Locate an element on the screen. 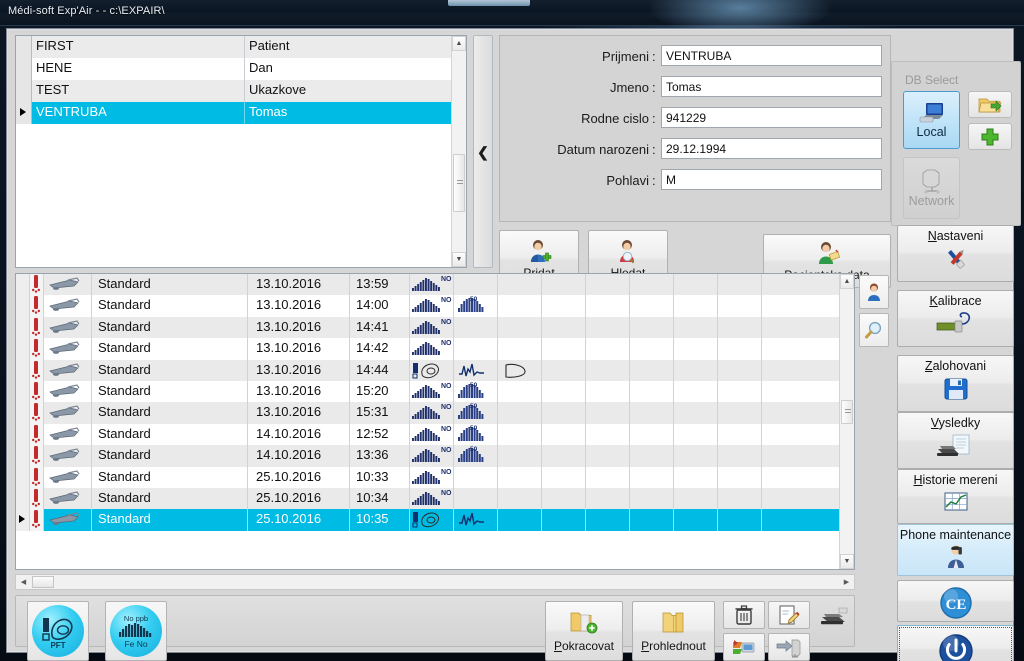 This screenshot has width=1024, height=661. field-input: Tomas is located at coordinates (771, 86).